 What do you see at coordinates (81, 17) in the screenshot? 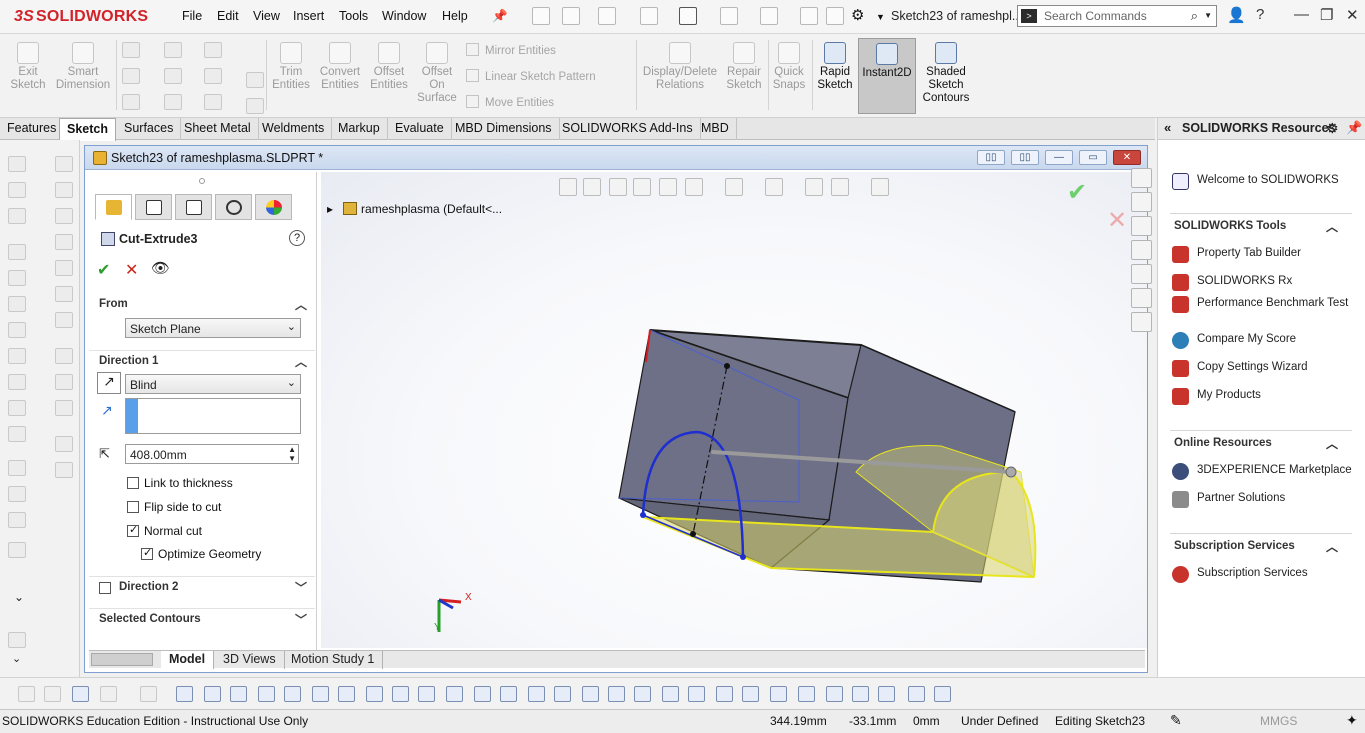
I see `solidworks-logo: 3S SOLIDWORKS` at bounding box center [81, 17].